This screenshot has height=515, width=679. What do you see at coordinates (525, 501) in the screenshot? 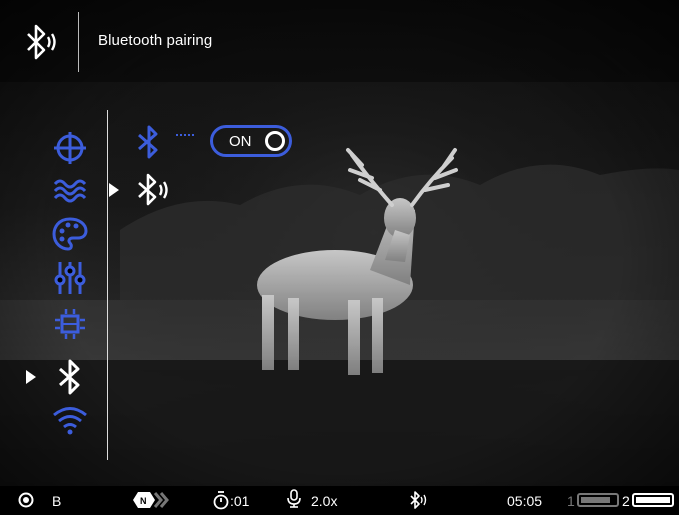
I see `clock-time: 05:05` at bounding box center [525, 501].